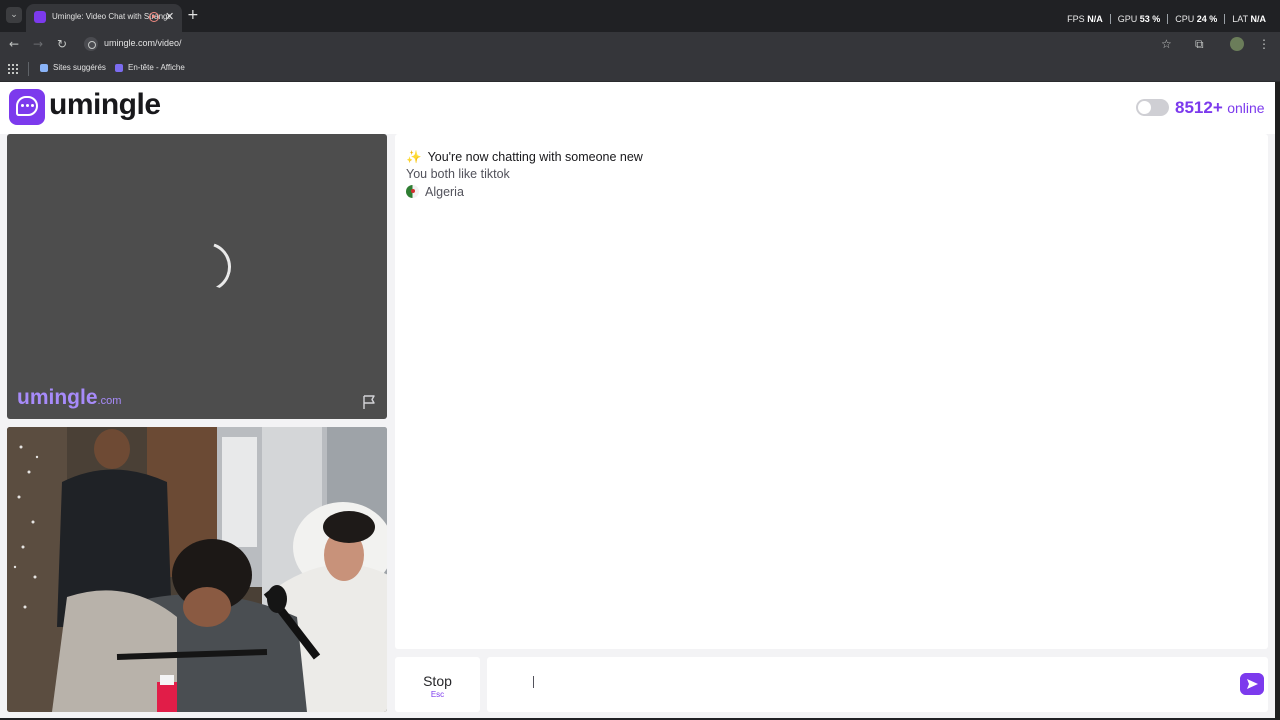 The height and width of the screenshot is (720, 1280). I want to click on site-info-icon, so click(91, 44).